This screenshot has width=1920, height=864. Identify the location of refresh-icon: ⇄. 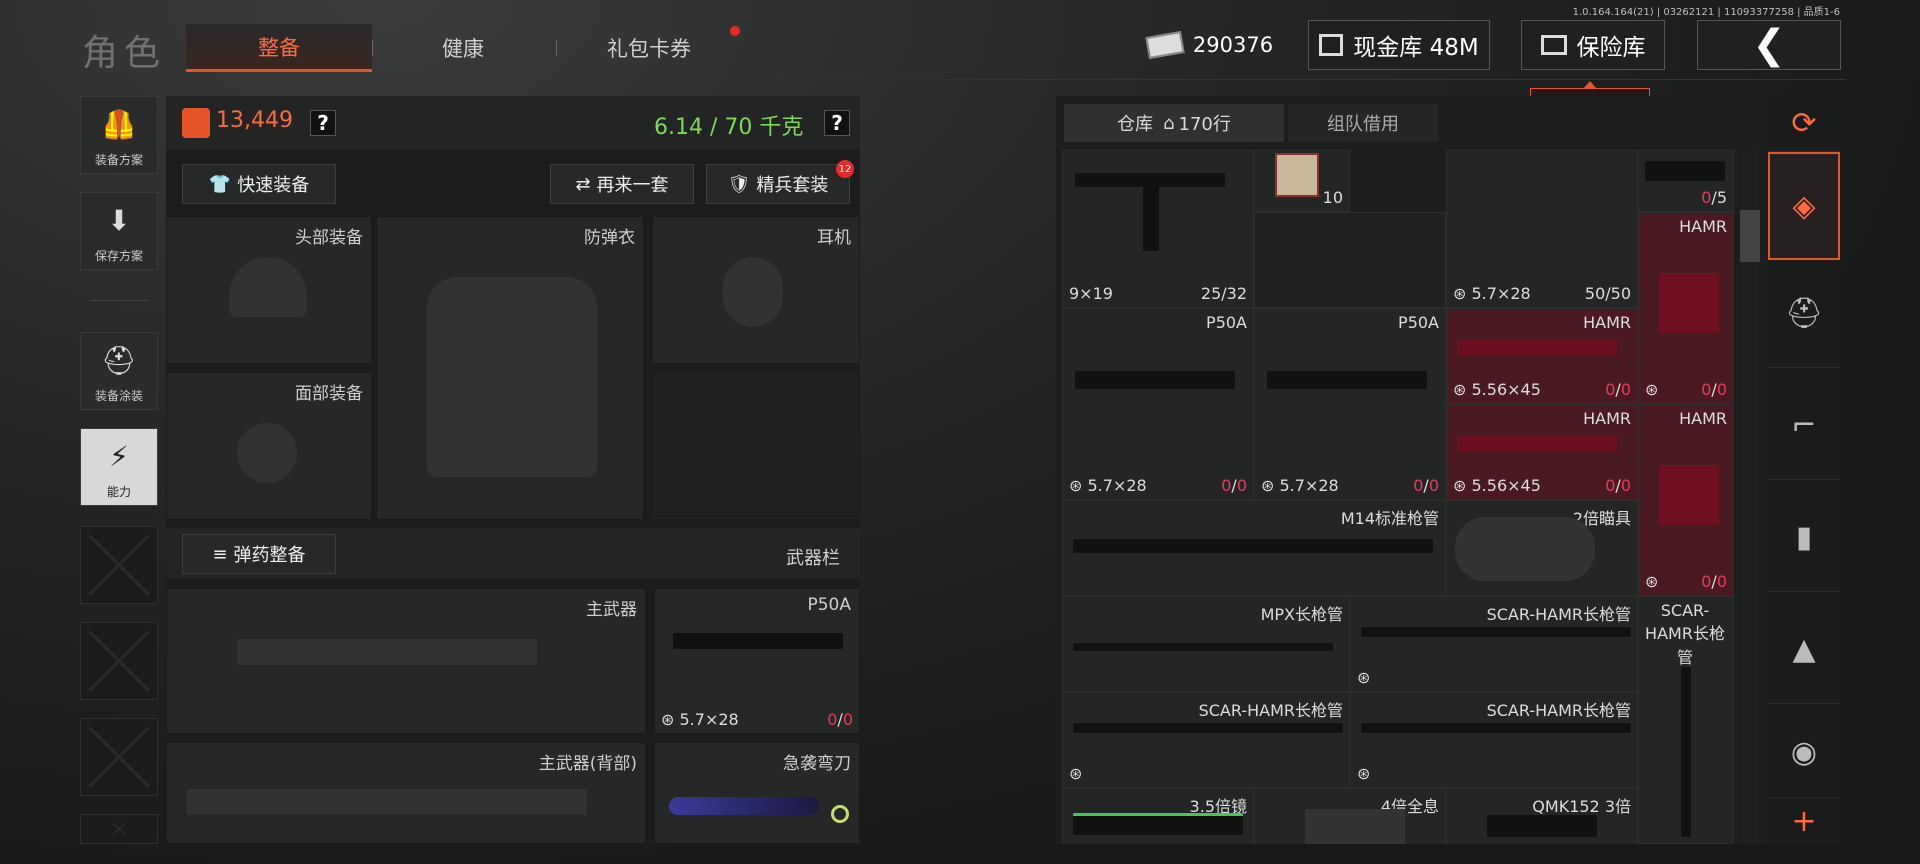
(583, 184).